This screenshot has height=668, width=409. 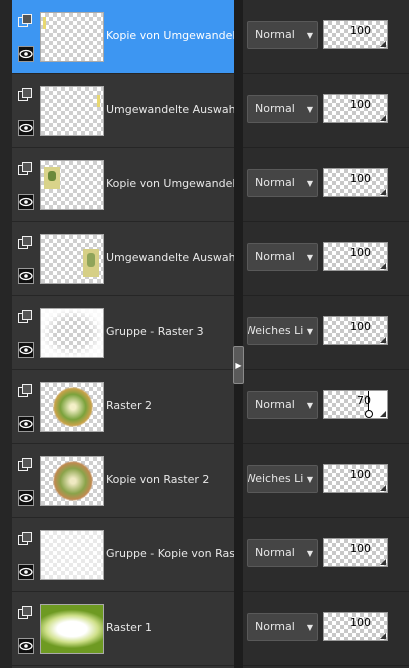 What do you see at coordinates (355, 404) in the screenshot?
I see `opacity-slider: 70` at bounding box center [355, 404].